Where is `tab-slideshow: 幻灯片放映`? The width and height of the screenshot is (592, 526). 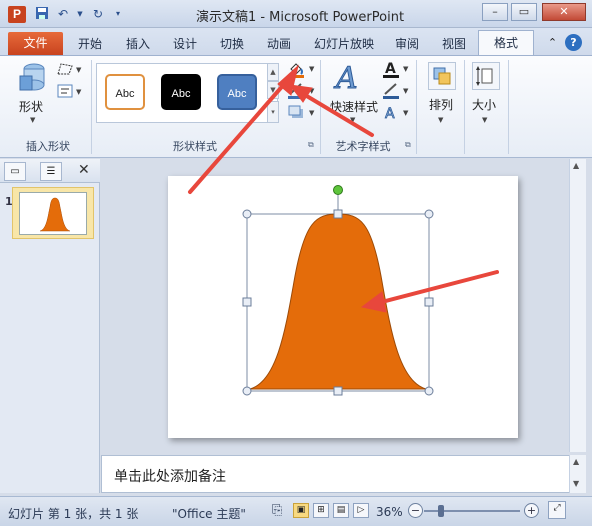 tab-slideshow: 幻灯片放映 is located at coordinates (344, 44).